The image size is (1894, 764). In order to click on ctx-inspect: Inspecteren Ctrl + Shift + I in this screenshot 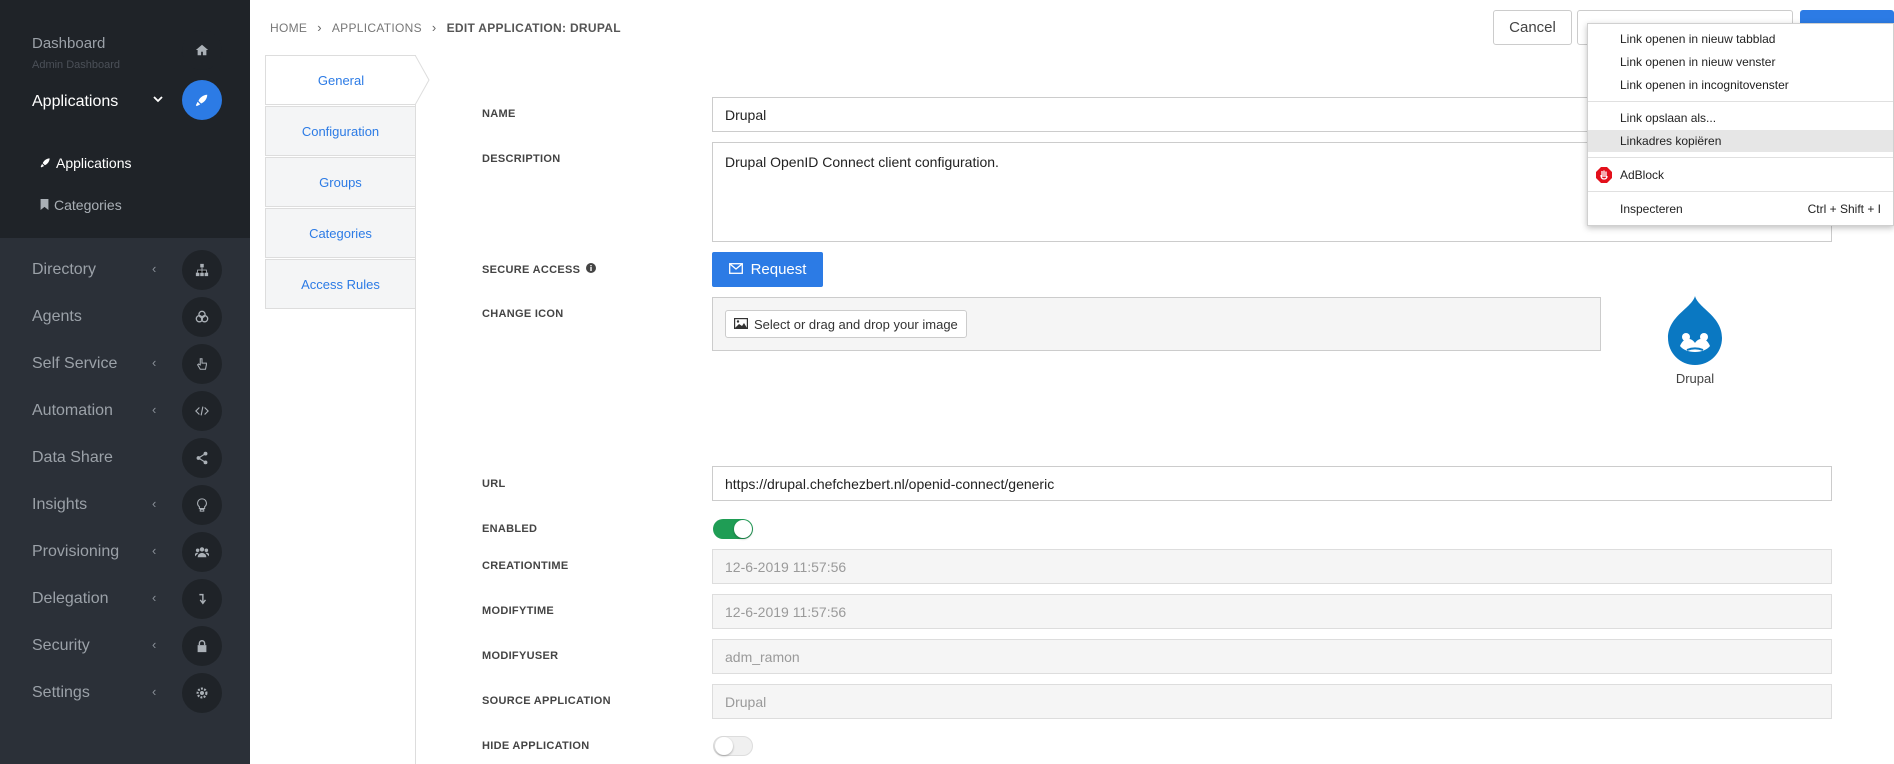, I will do `click(1740, 209)`.